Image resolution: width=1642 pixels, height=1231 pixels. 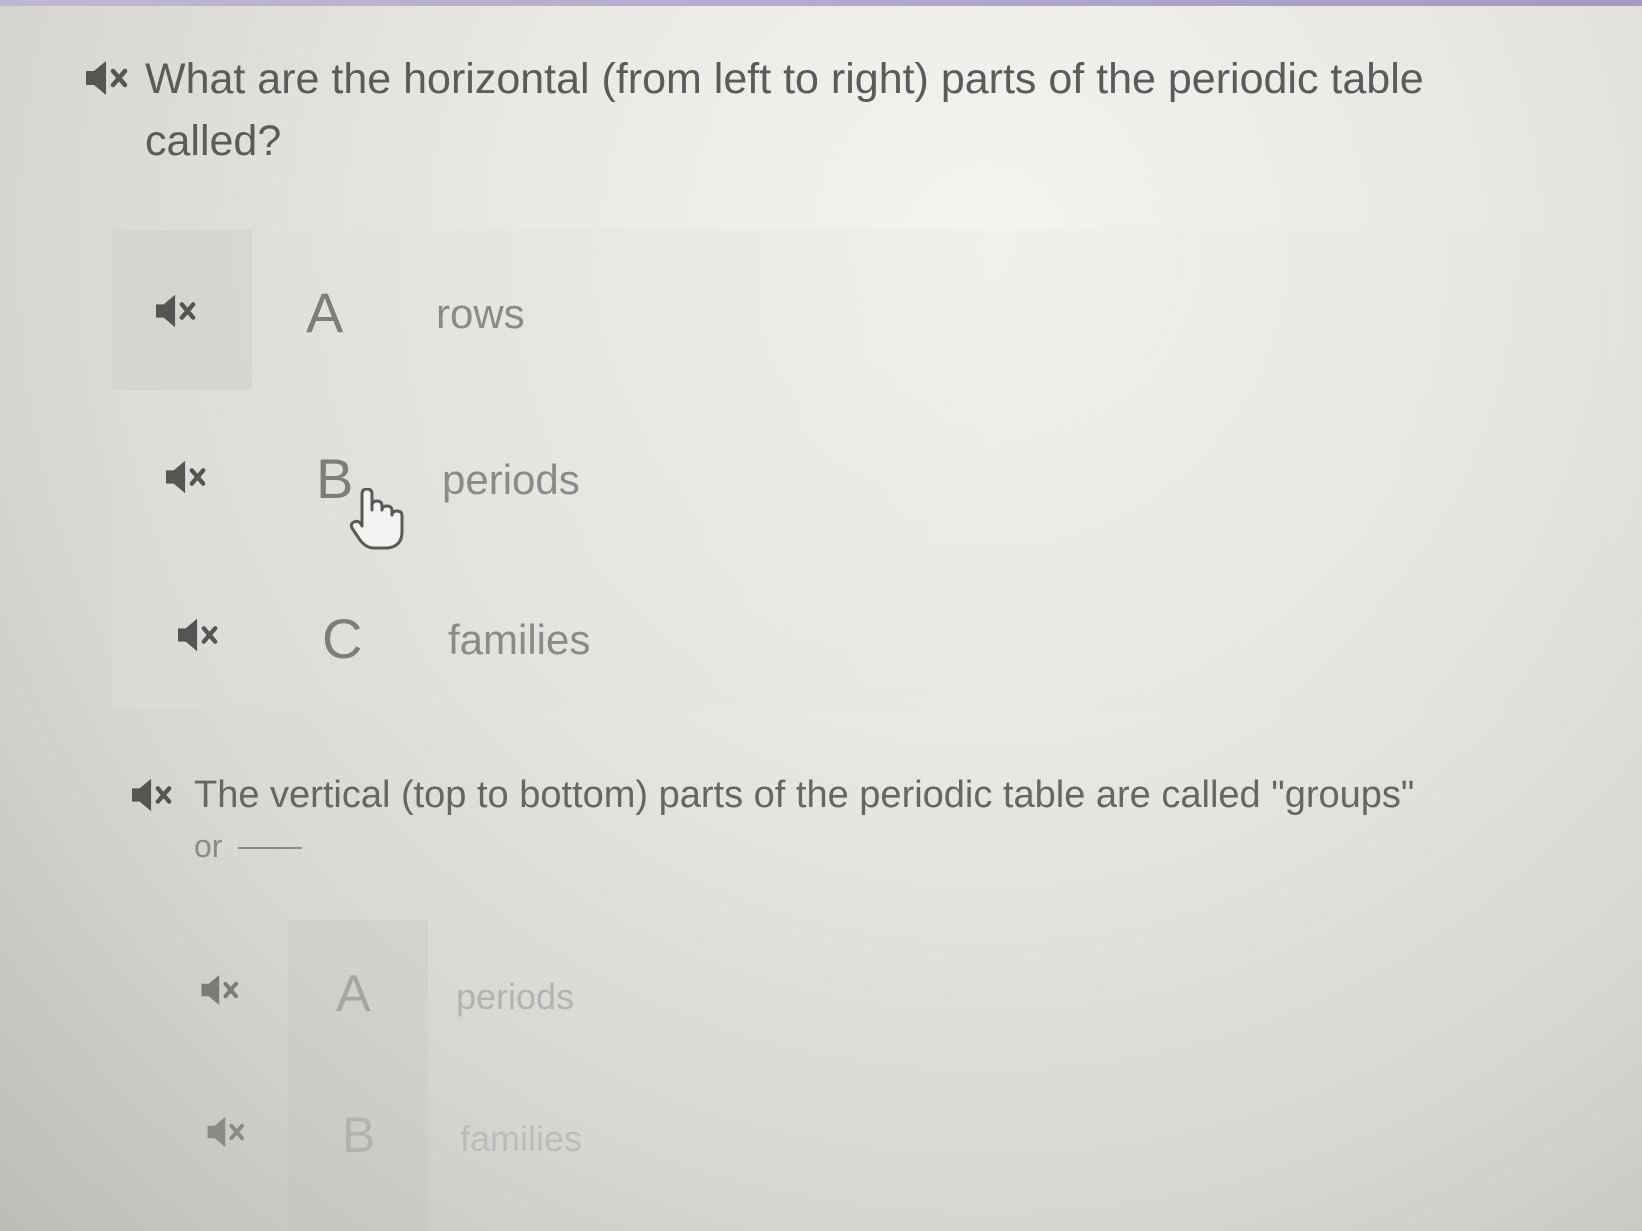 I want to click on option-c-letter: C, so click(x=342, y=638).